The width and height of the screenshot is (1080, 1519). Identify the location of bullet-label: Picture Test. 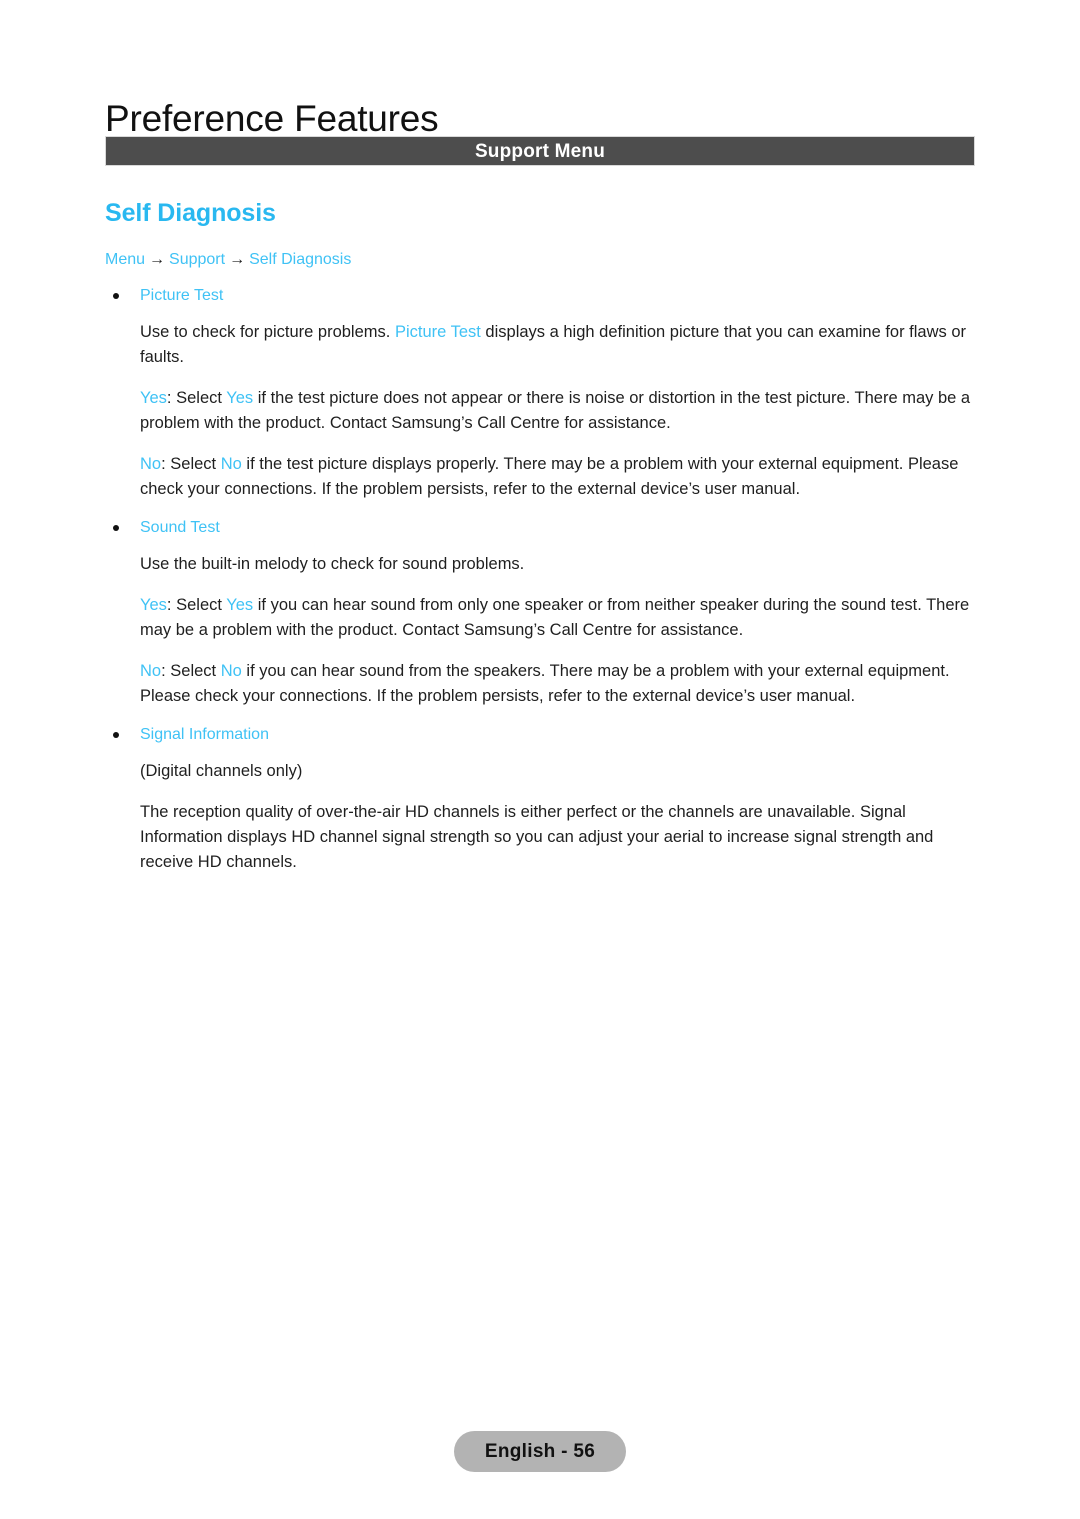
(182, 295).